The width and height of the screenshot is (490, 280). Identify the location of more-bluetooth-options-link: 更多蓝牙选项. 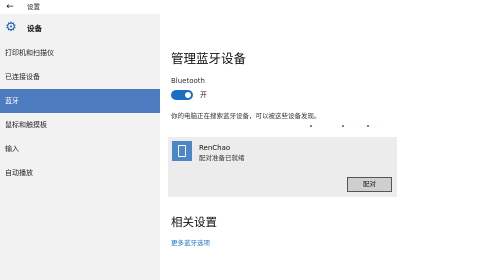
(190, 243).